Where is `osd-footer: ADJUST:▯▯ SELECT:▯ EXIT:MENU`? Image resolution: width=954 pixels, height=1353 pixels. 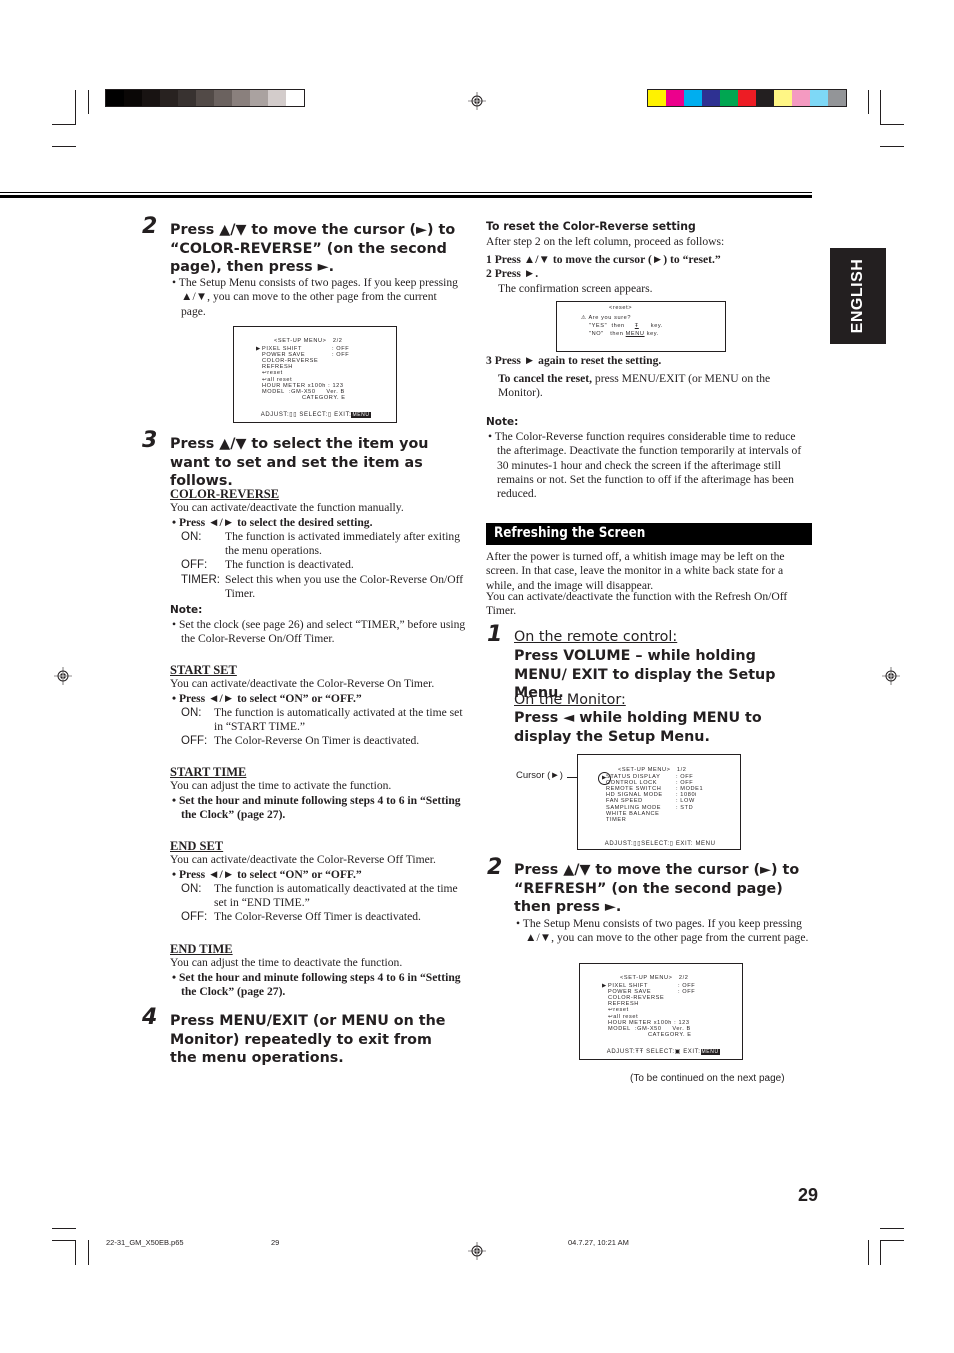 osd-footer: ADJUST:▯▯ SELECT:▯ EXIT:MENU is located at coordinates (315, 415).